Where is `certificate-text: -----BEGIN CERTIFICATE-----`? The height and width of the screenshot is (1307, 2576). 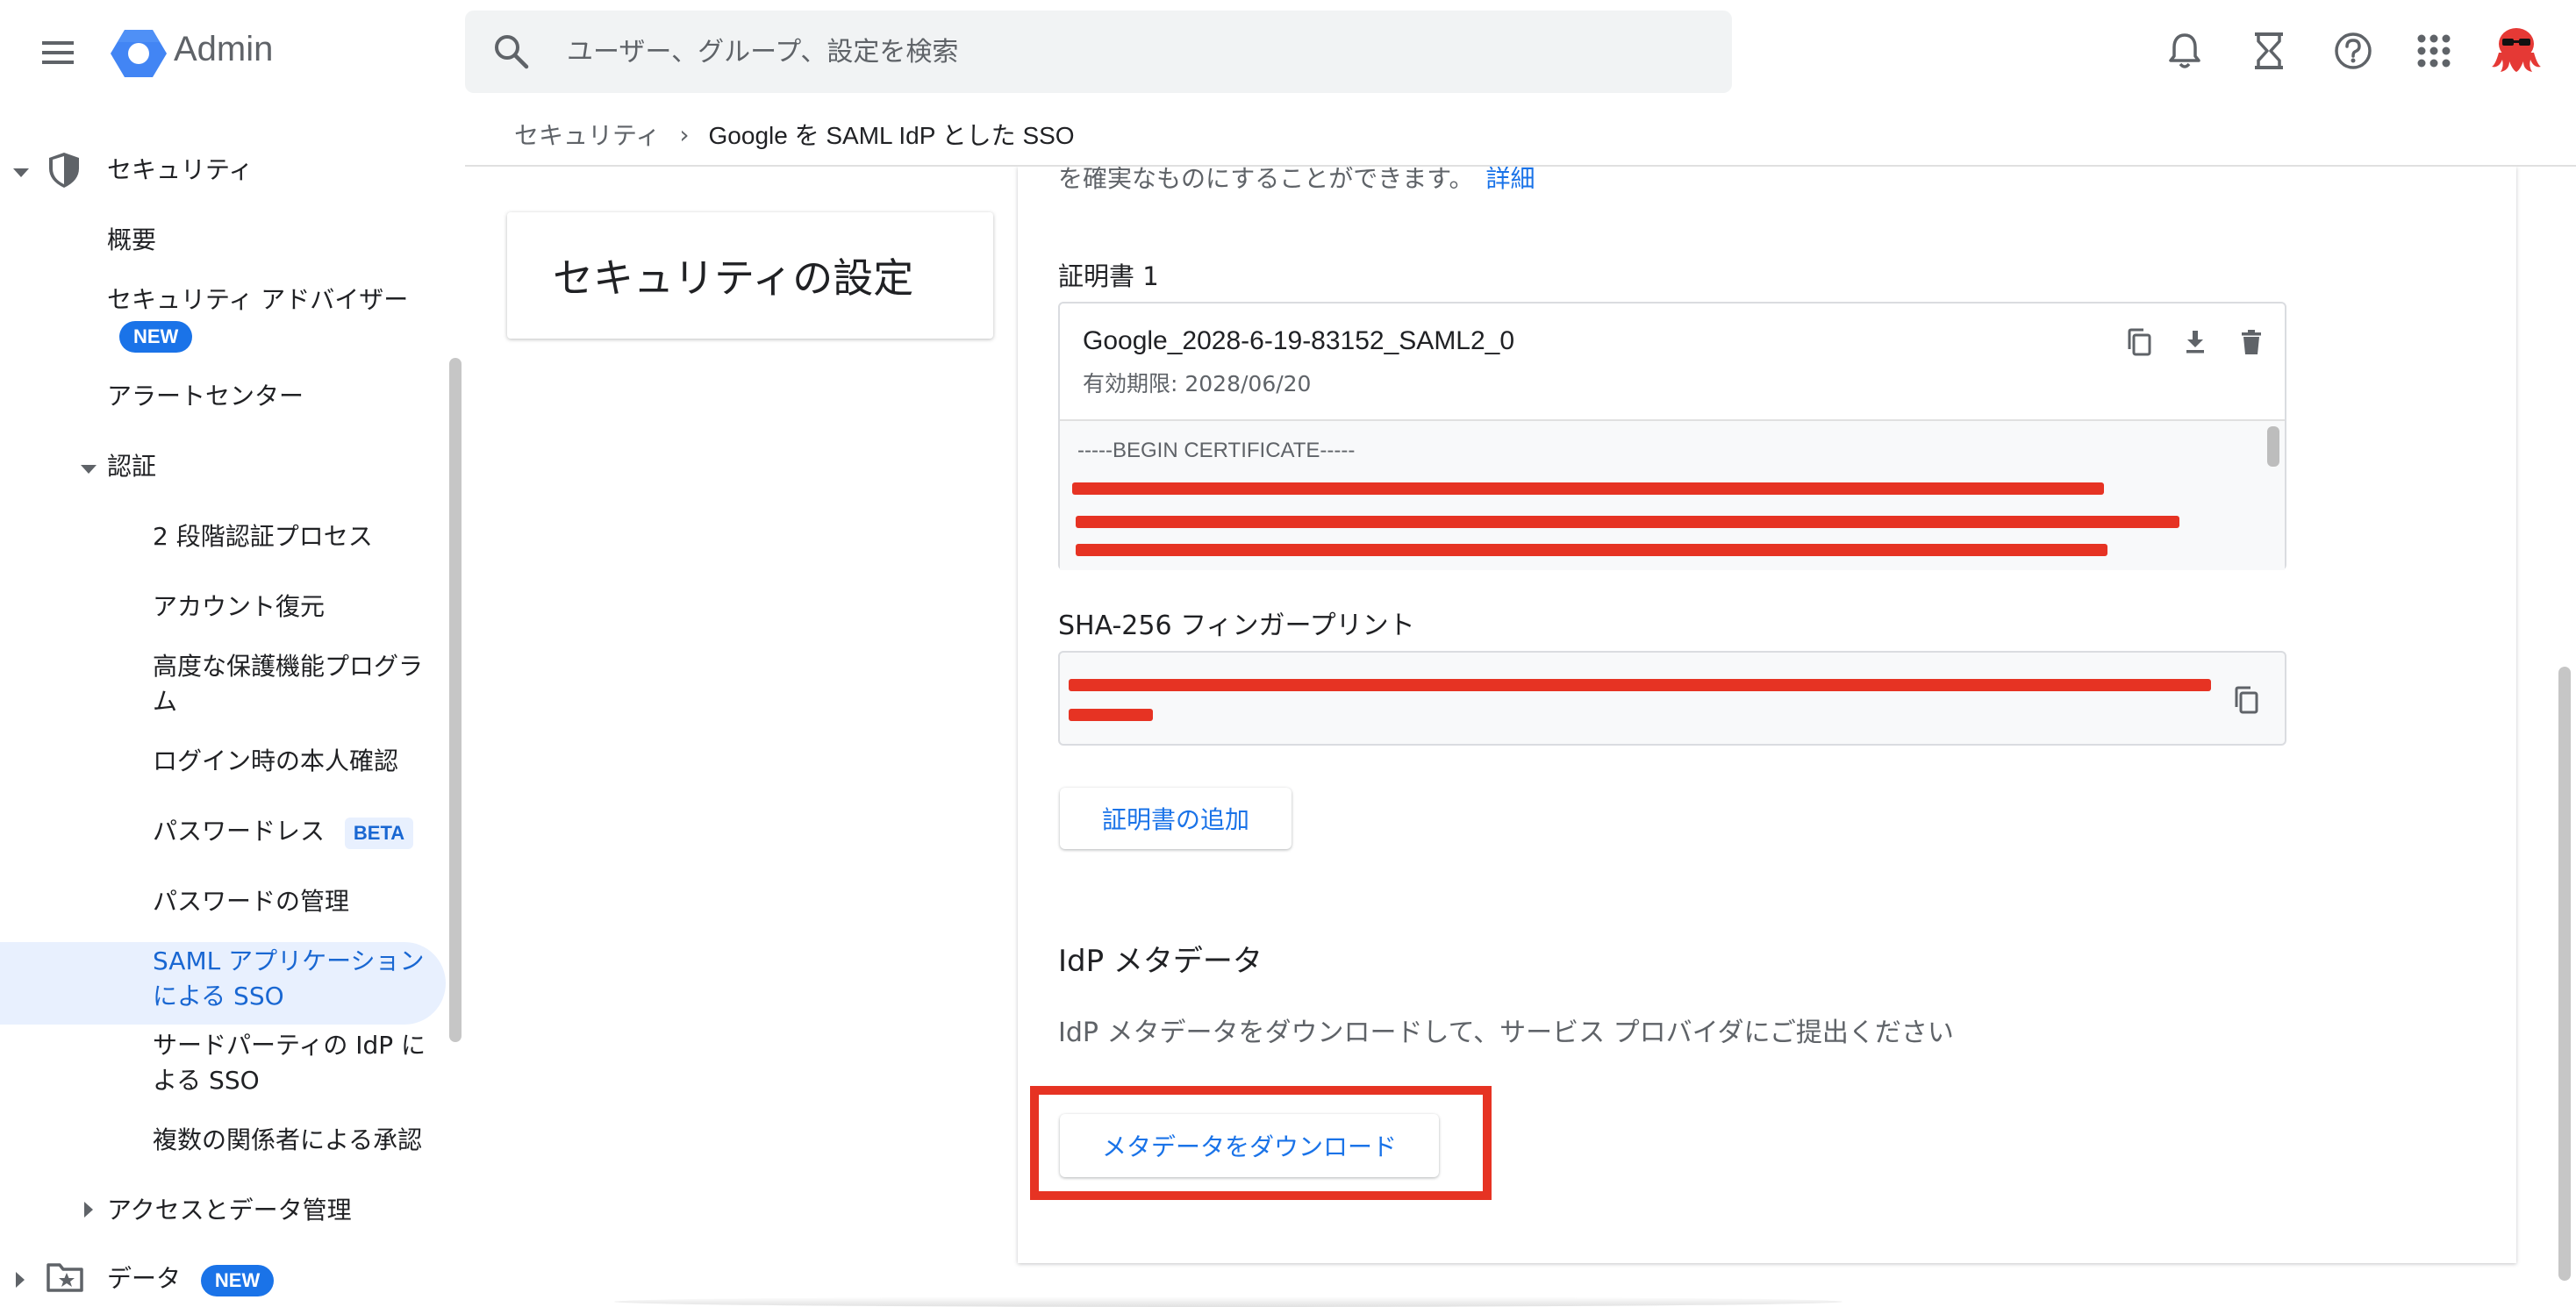 certificate-text: -----BEGIN CERTIFICATE----- is located at coordinates (1672, 494).